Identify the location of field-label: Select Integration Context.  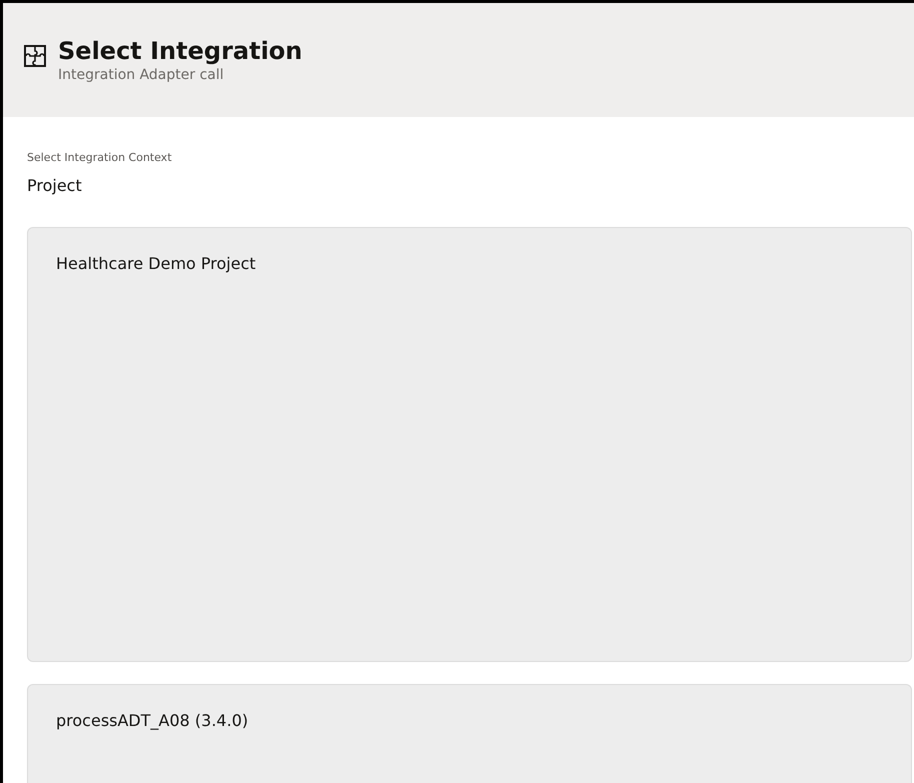
(100, 157).